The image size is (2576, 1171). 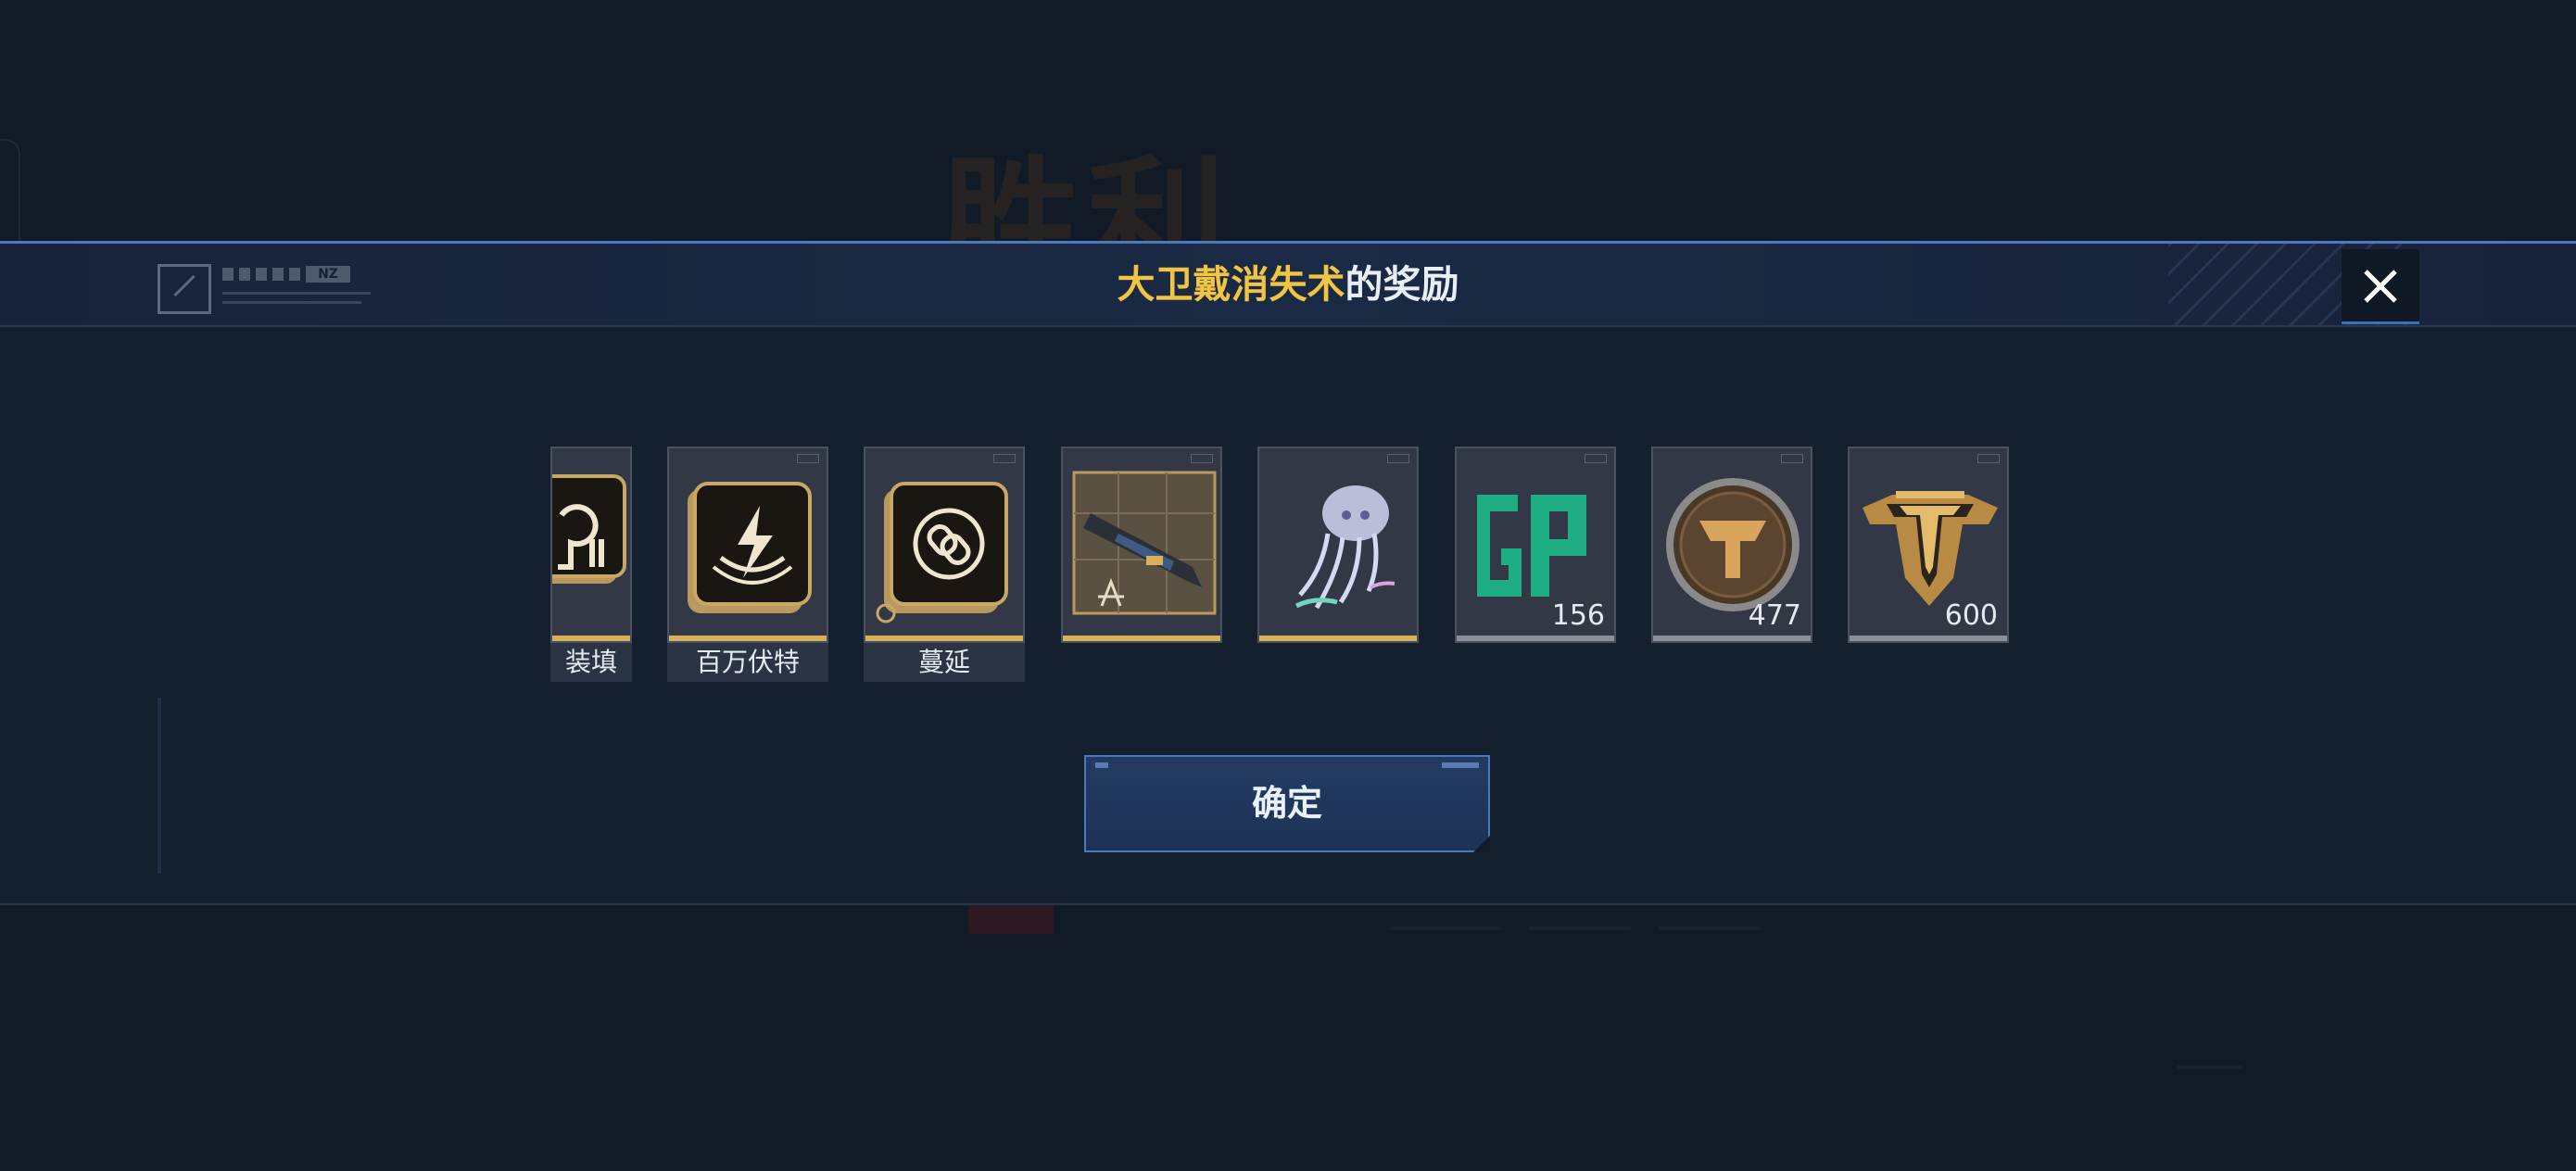 What do you see at coordinates (942, 553) in the screenshot?
I see `chain-perk-icon` at bounding box center [942, 553].